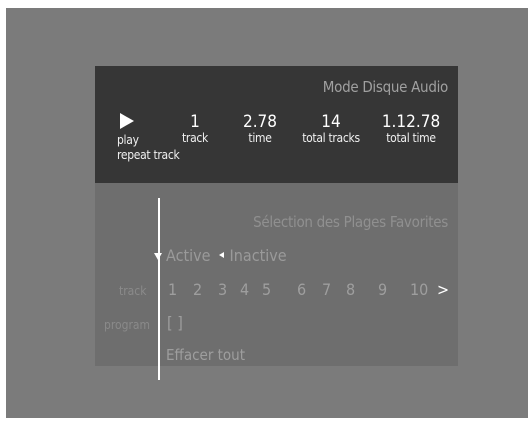 The image size is (532, 421). What do you see at coordinates (443, 289) in the screenshot?
I see `next-page-button: >` at bounding box center [443, 289].